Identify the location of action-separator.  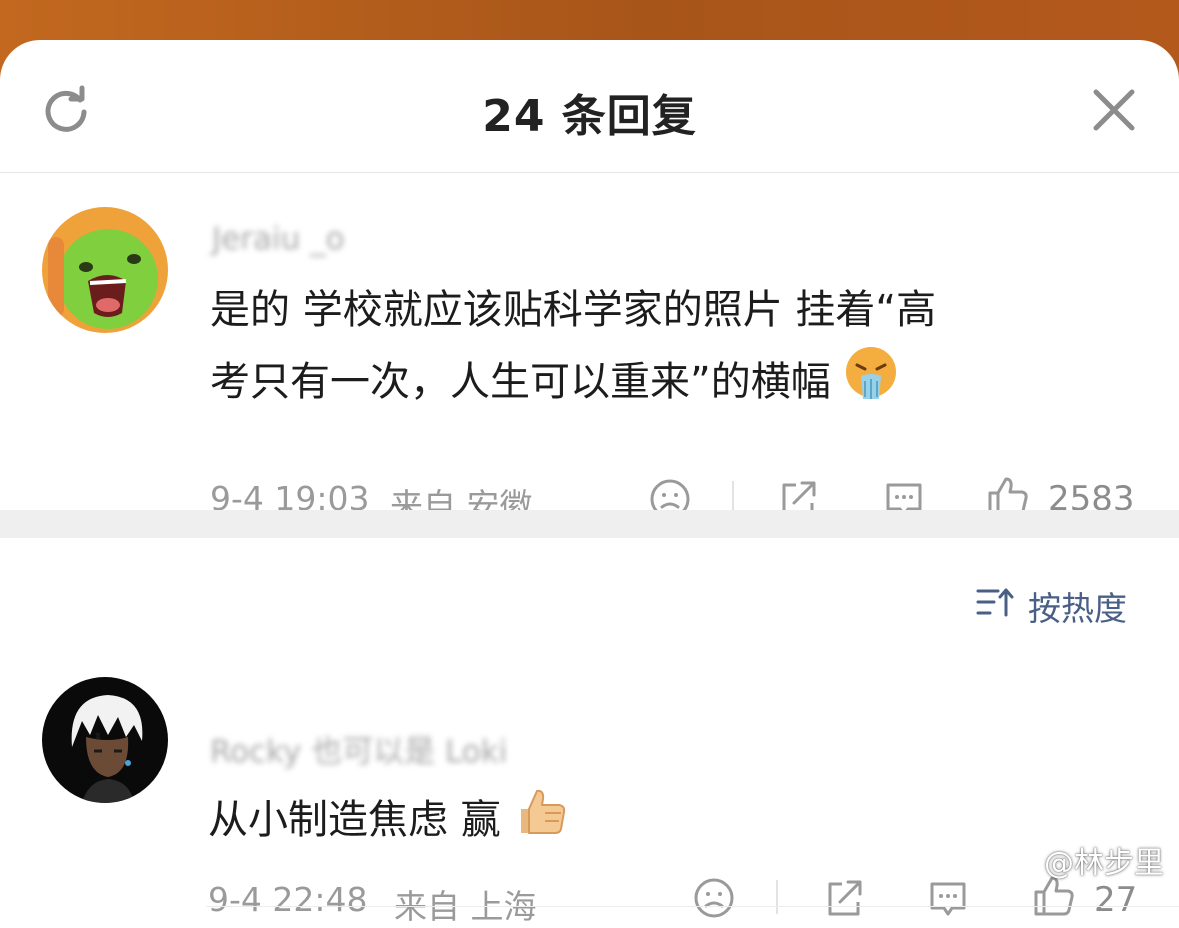
(777, 897).